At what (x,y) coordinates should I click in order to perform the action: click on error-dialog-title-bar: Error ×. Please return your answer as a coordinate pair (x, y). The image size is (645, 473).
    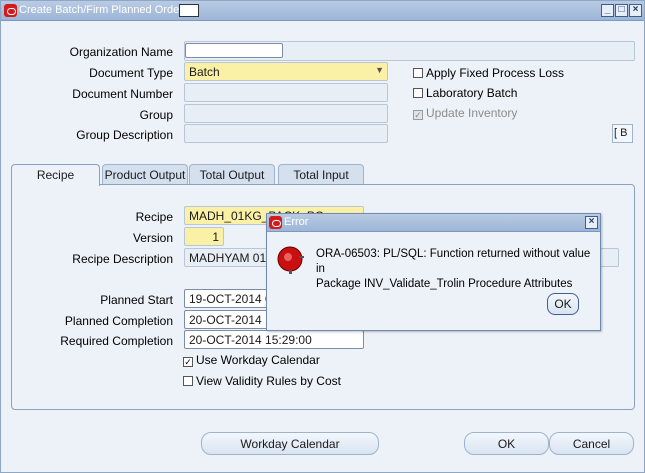
    Looking at the image, I should click on (433, 223).